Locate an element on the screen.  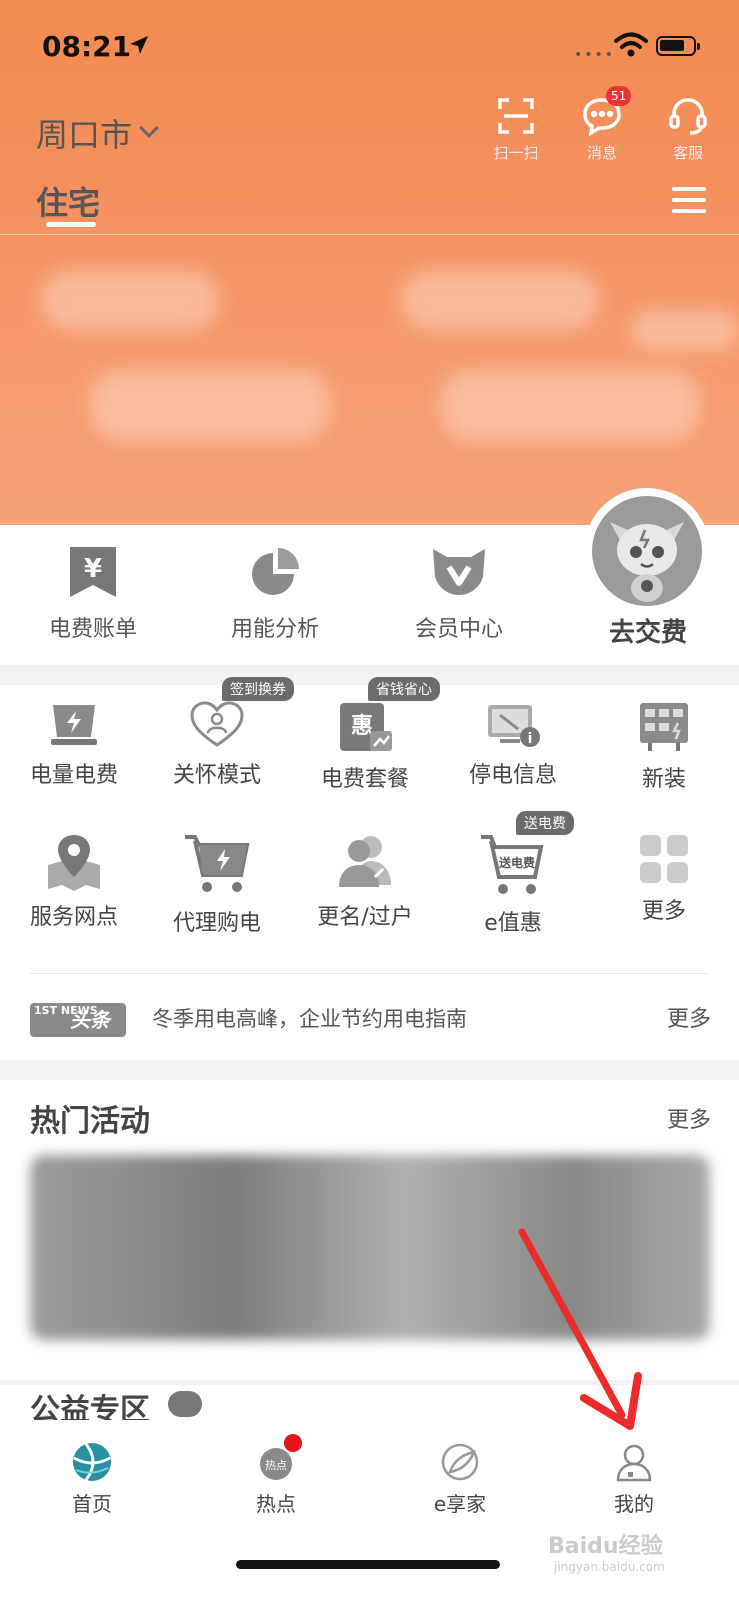
cart-gift-icon: 送电费 is located at coordinates (512, 864).